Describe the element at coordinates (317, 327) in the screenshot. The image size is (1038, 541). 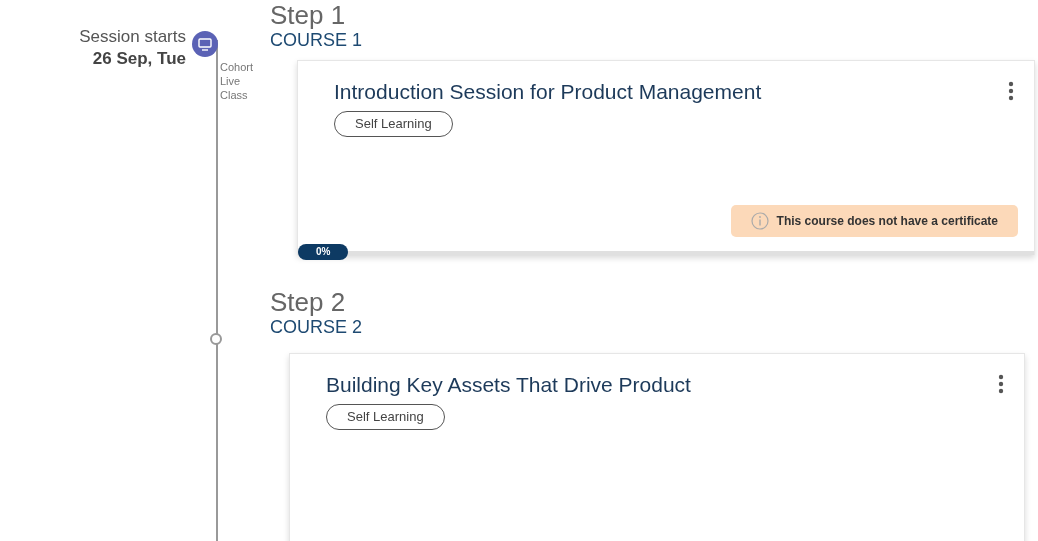
I see `course-label: COURSE 2` at that location.